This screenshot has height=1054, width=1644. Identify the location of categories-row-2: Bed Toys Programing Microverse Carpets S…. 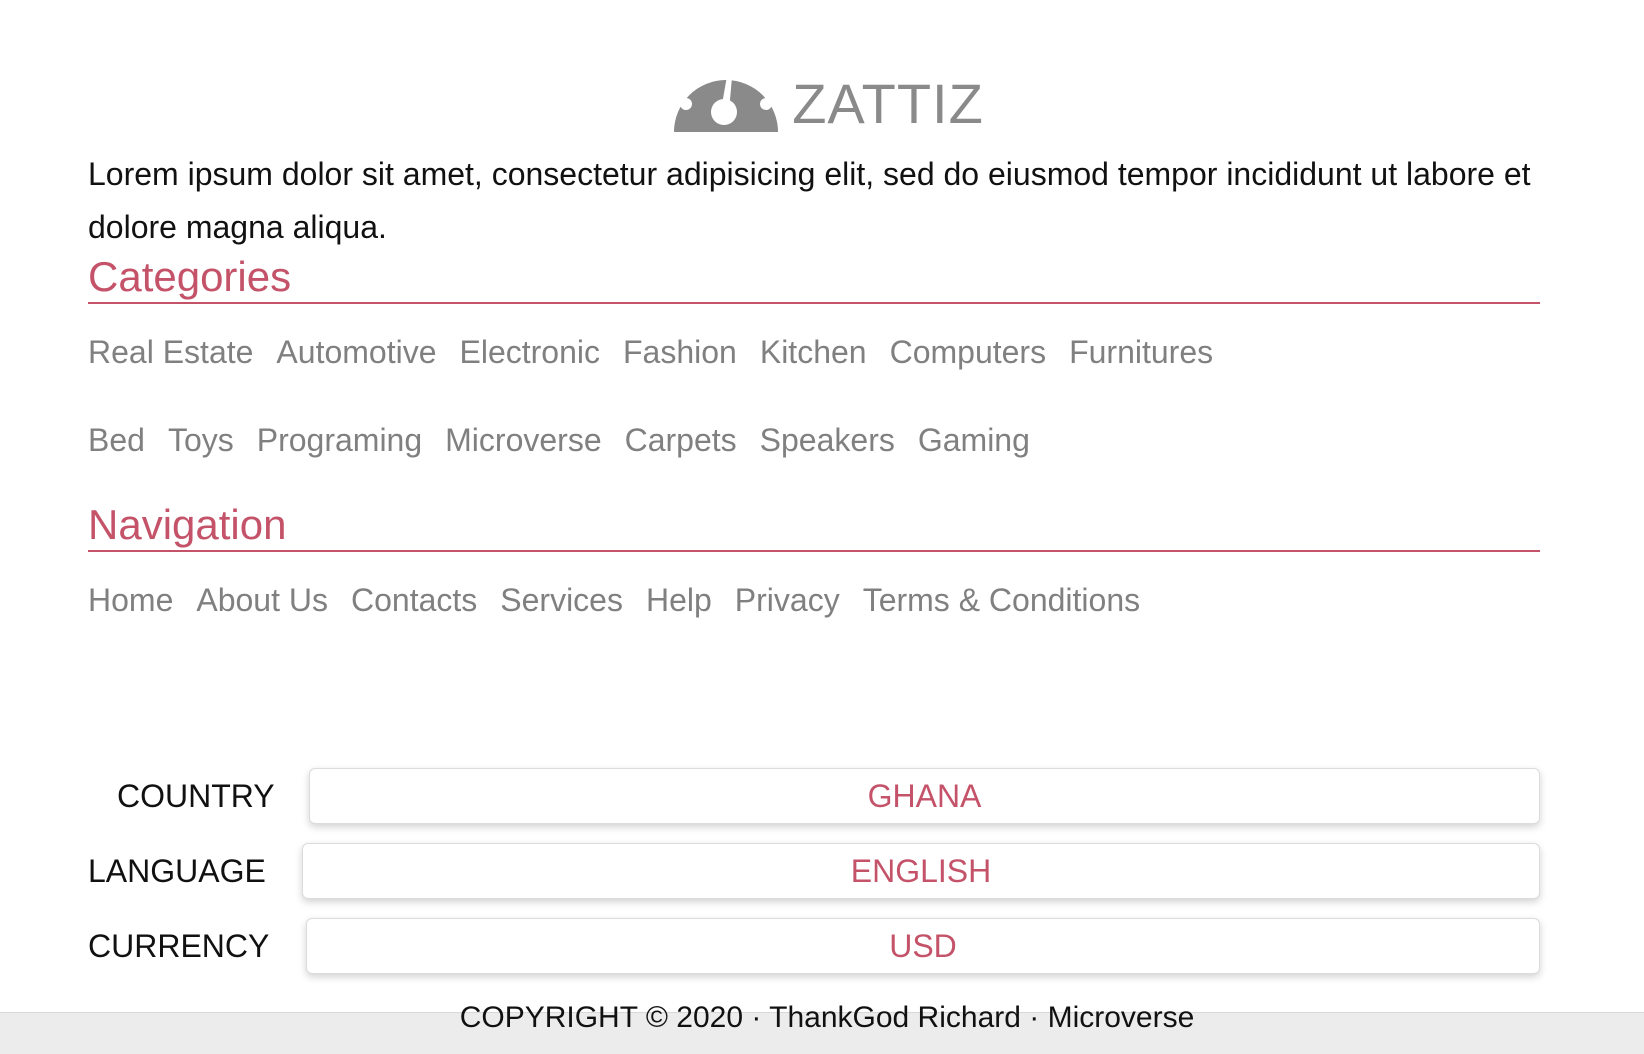
(559, 440).